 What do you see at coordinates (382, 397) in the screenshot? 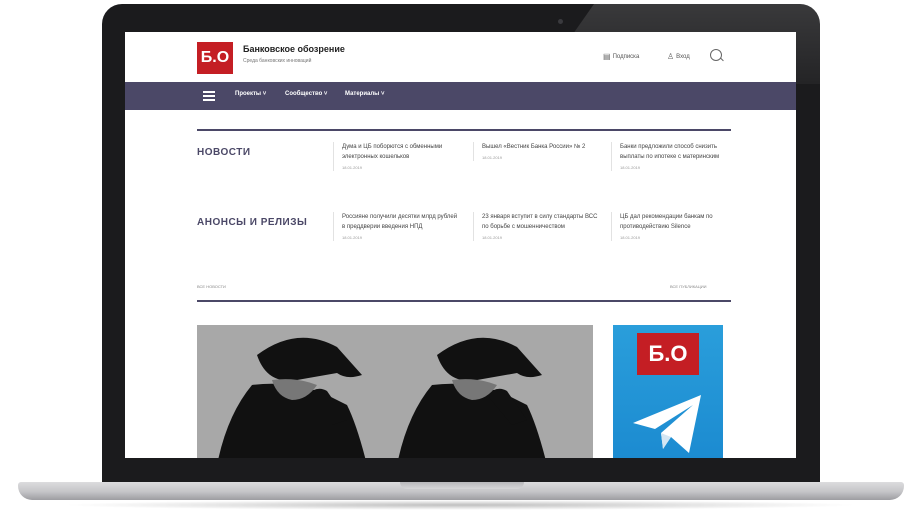
I see `hooded-figures-image` at bounding box center [382, 397].